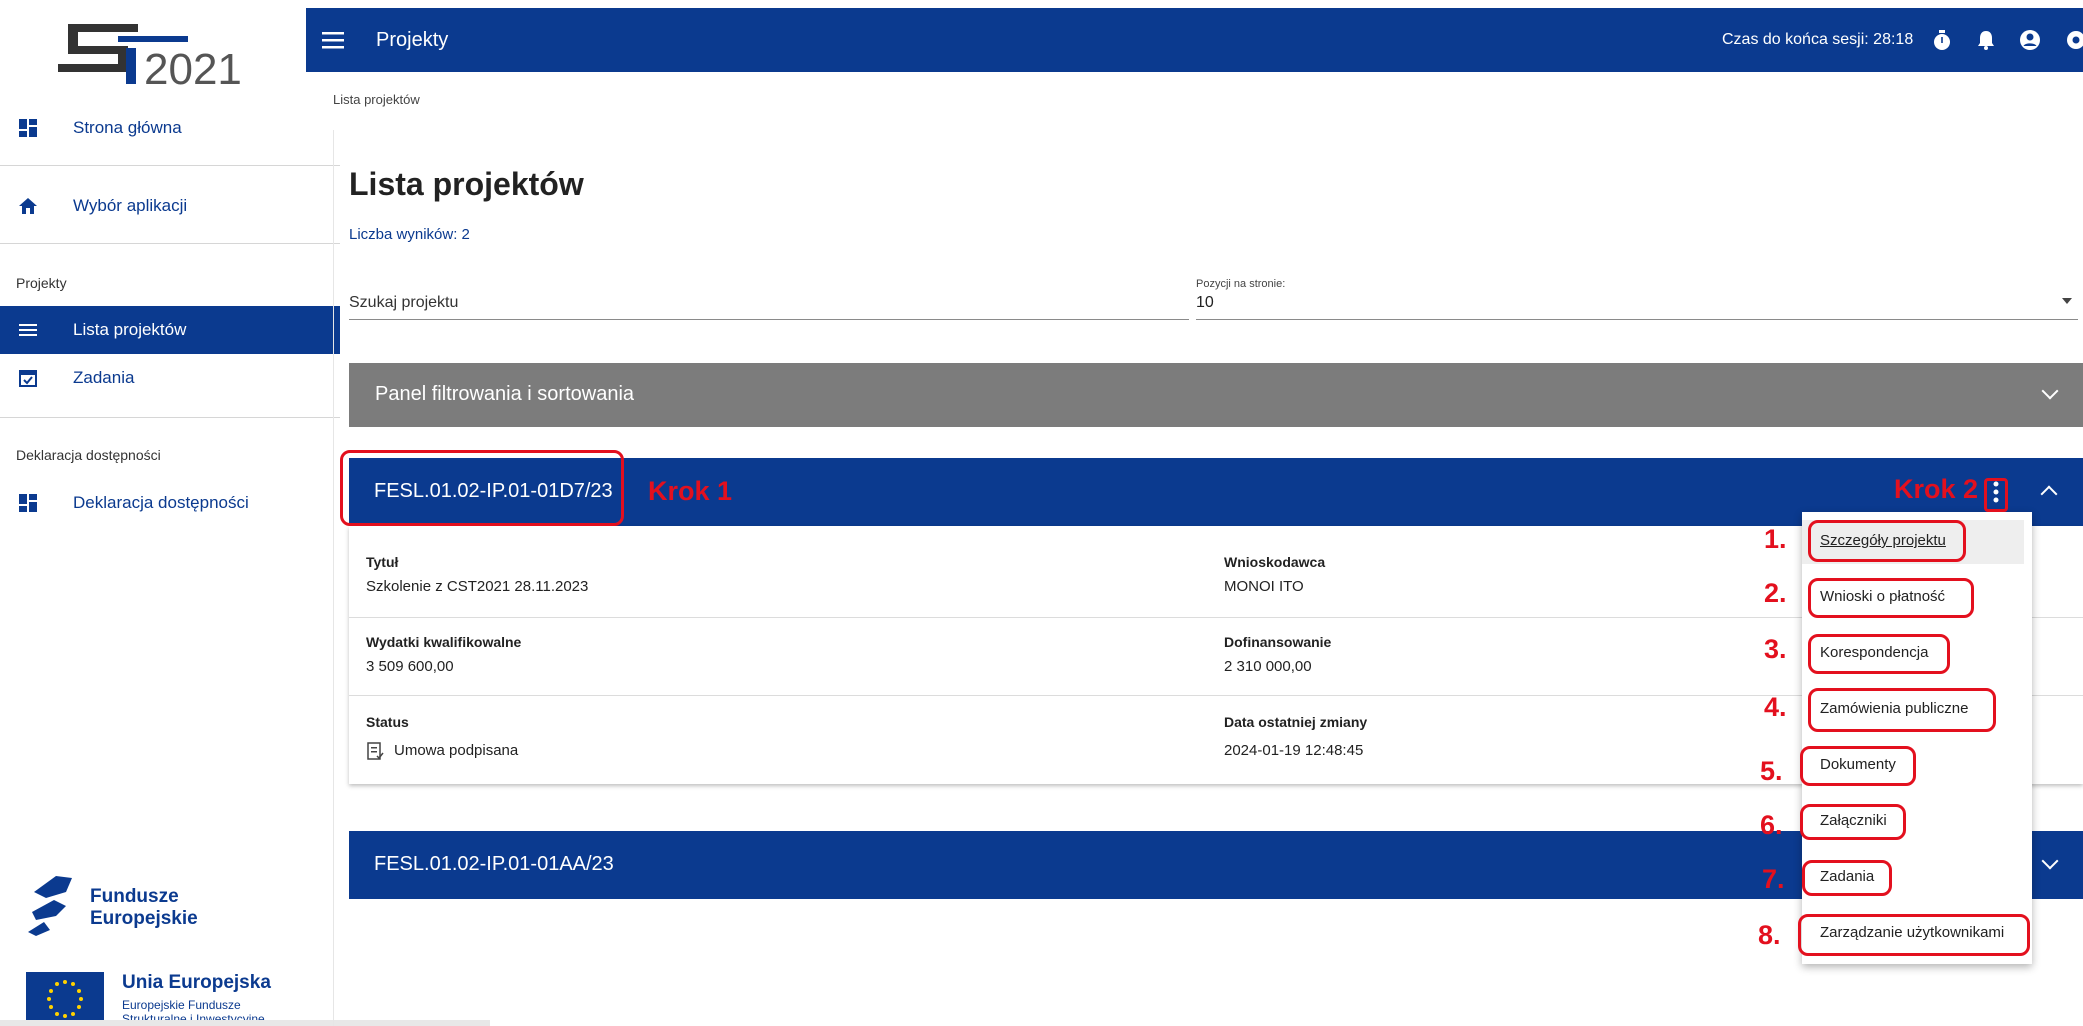  What do you see at coordinates (2030, 40) in the screenshot?
I see `account-icon` at bounding box center [2030, 40].